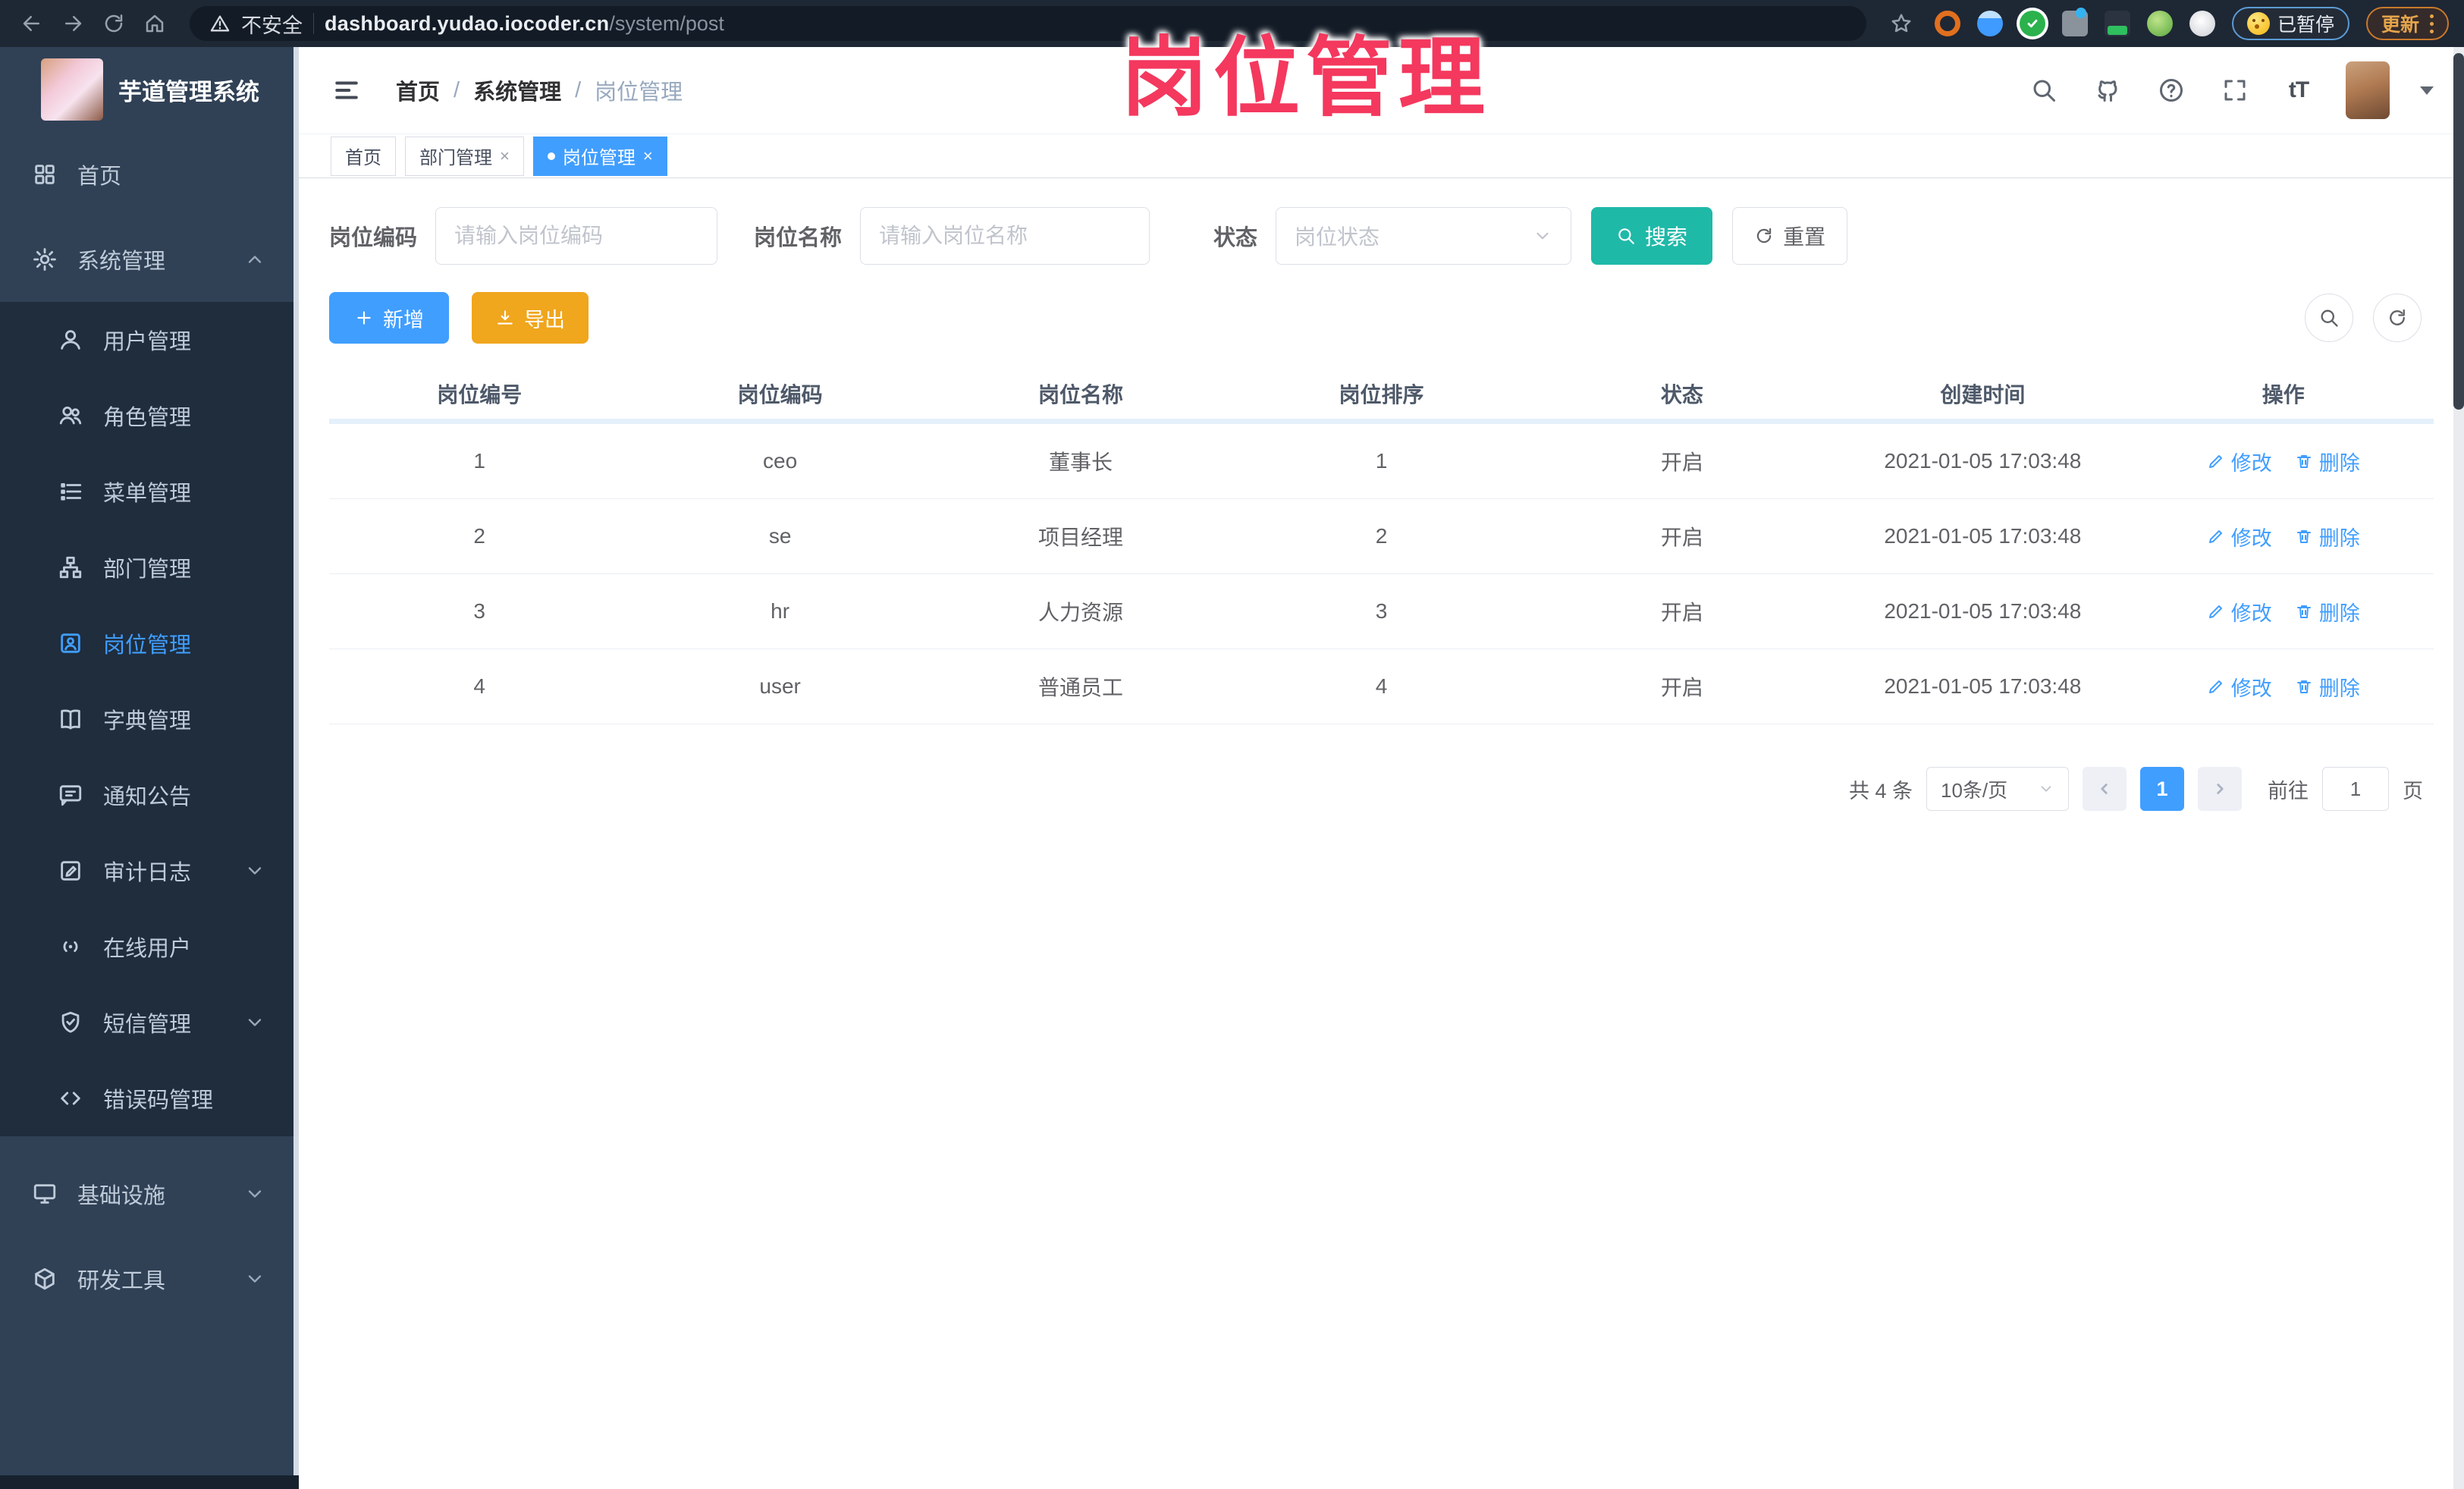  I want to click on sidebar-scrollbar, so click(296, 768).